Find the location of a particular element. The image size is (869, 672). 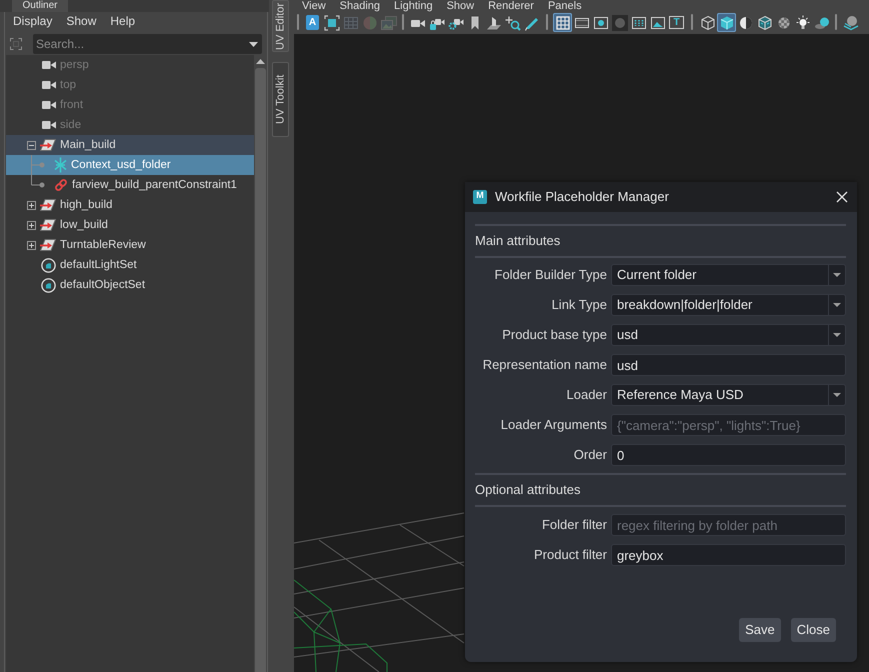

close-icon is located at coordinates (842, 197).